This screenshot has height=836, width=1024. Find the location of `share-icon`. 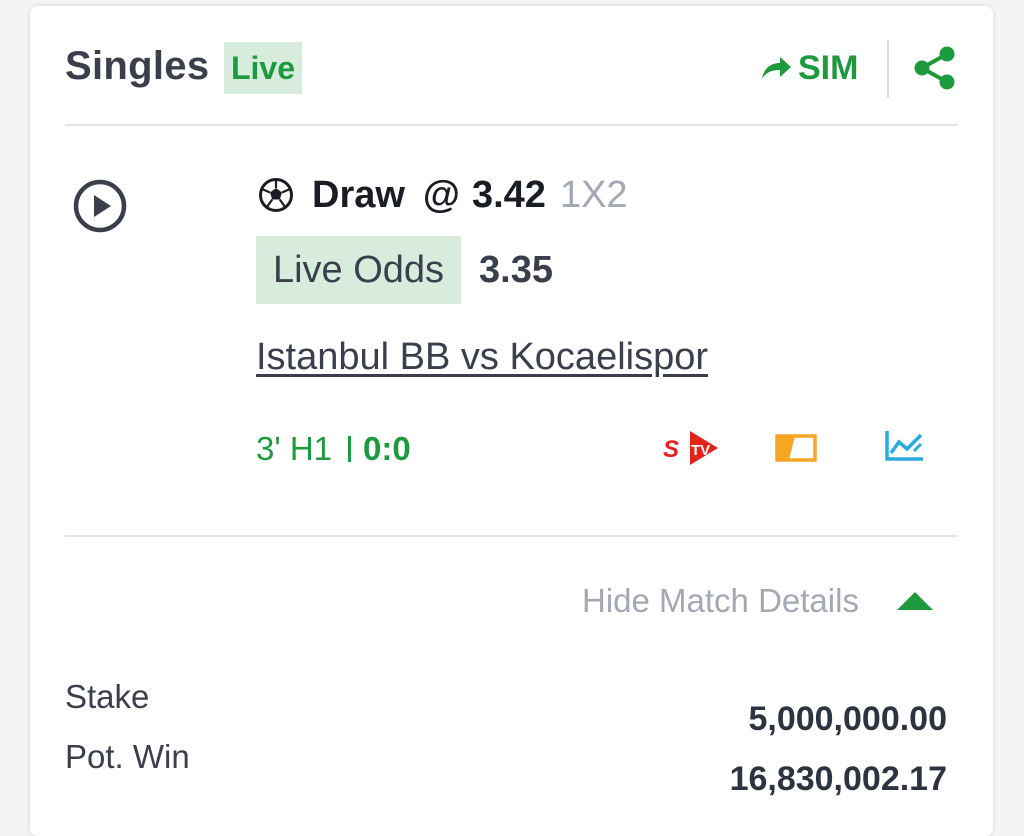

share-icon is located at coordinates (935, 68).